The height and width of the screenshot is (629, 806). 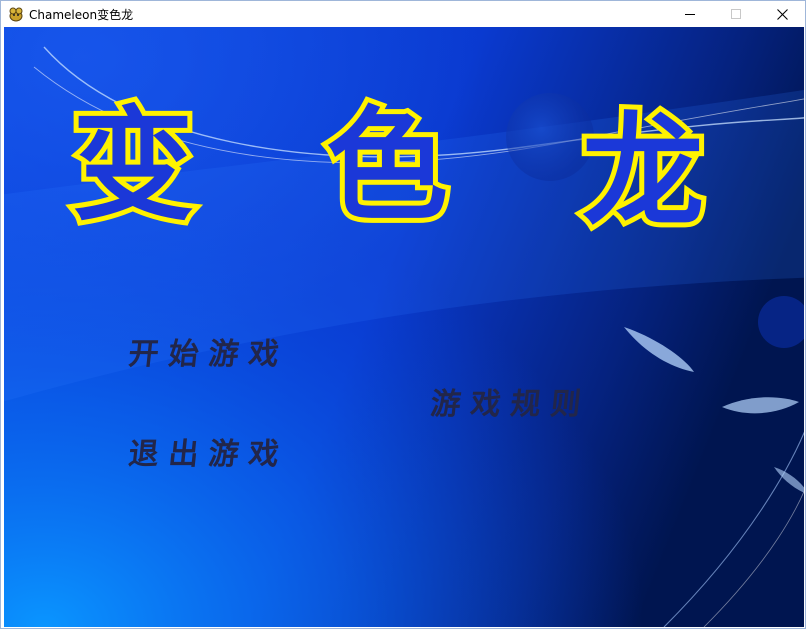 I want to click on maximize-button, so click(x=736, y=14).